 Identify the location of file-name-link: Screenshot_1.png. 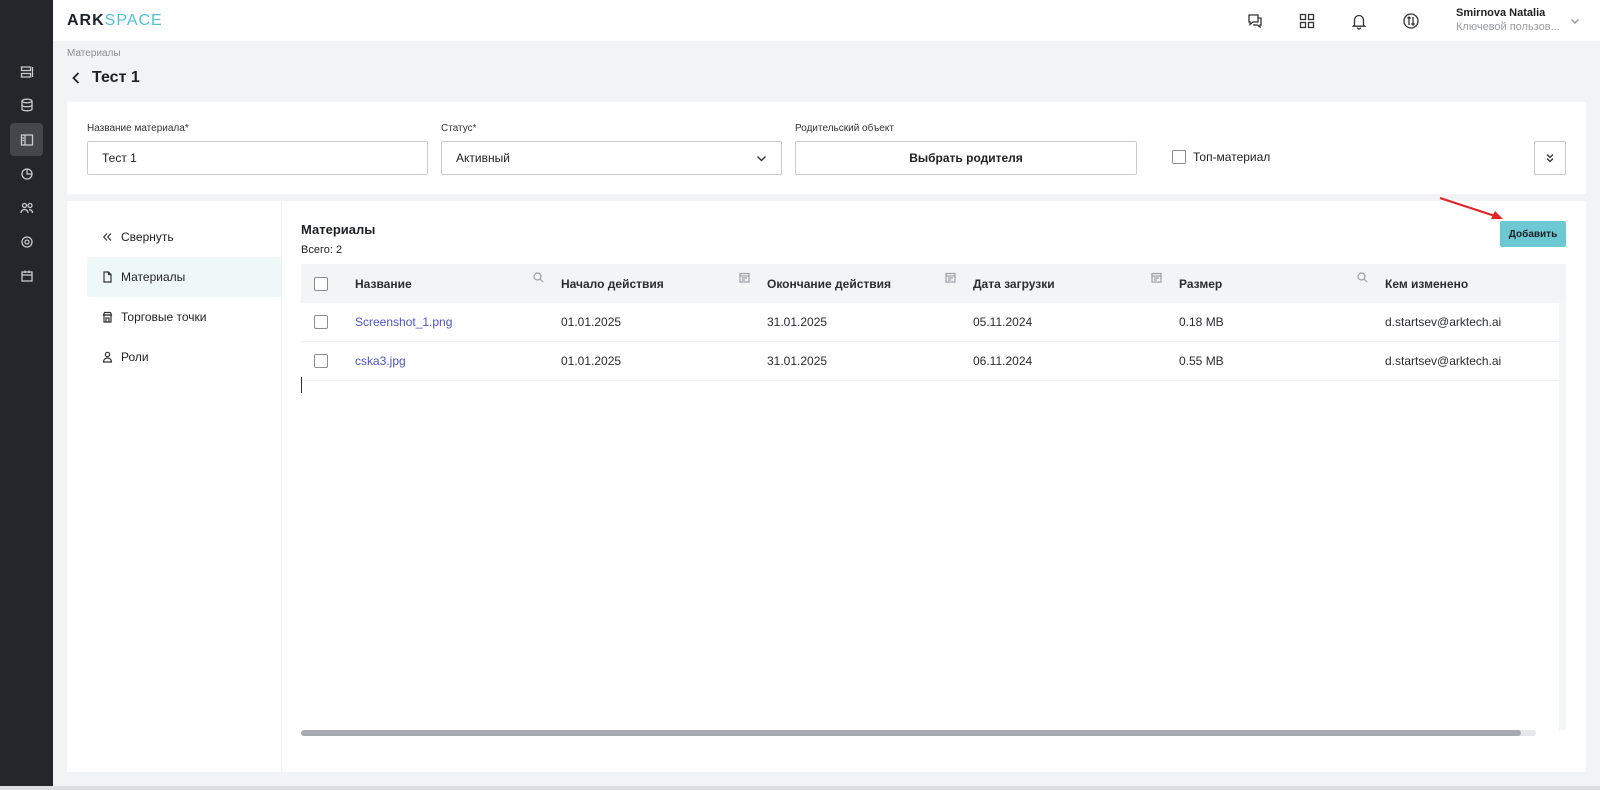
(403, 322).